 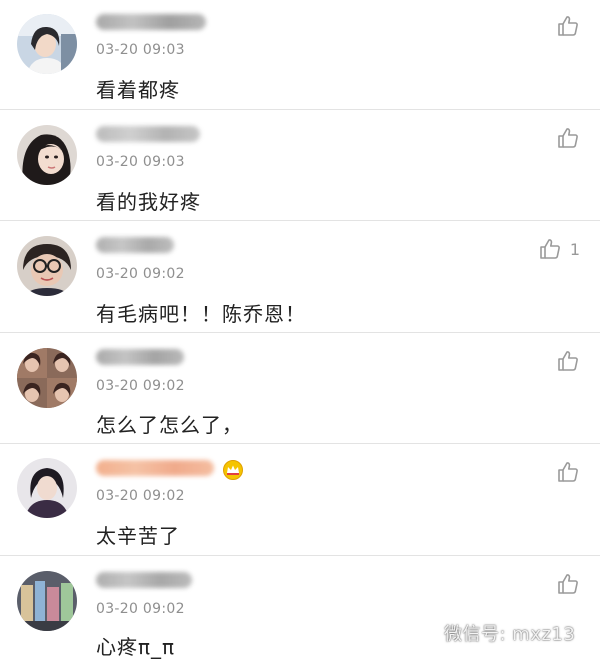 I want to click on comment-text: 心疼π_π, so click(x=136, y=647).